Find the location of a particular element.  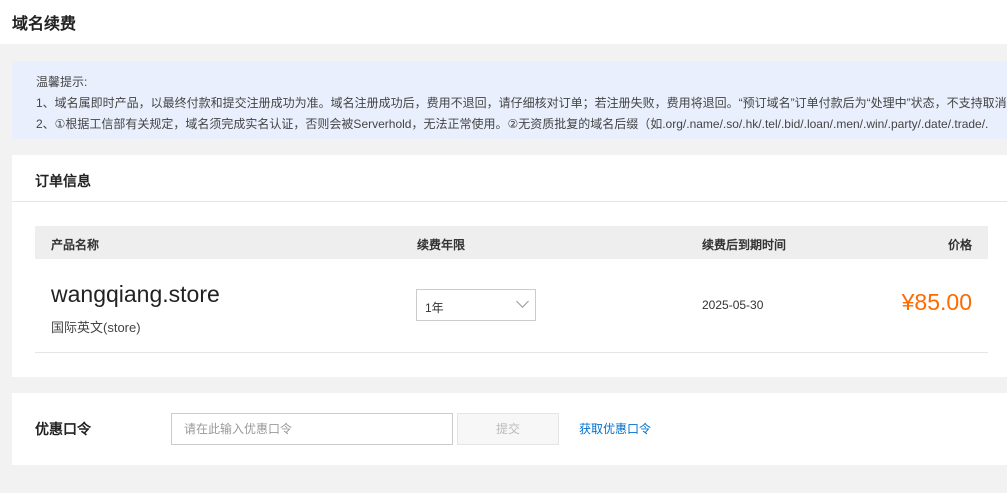

order-info-title: 订单信息 is located at coordinates (63, 181).